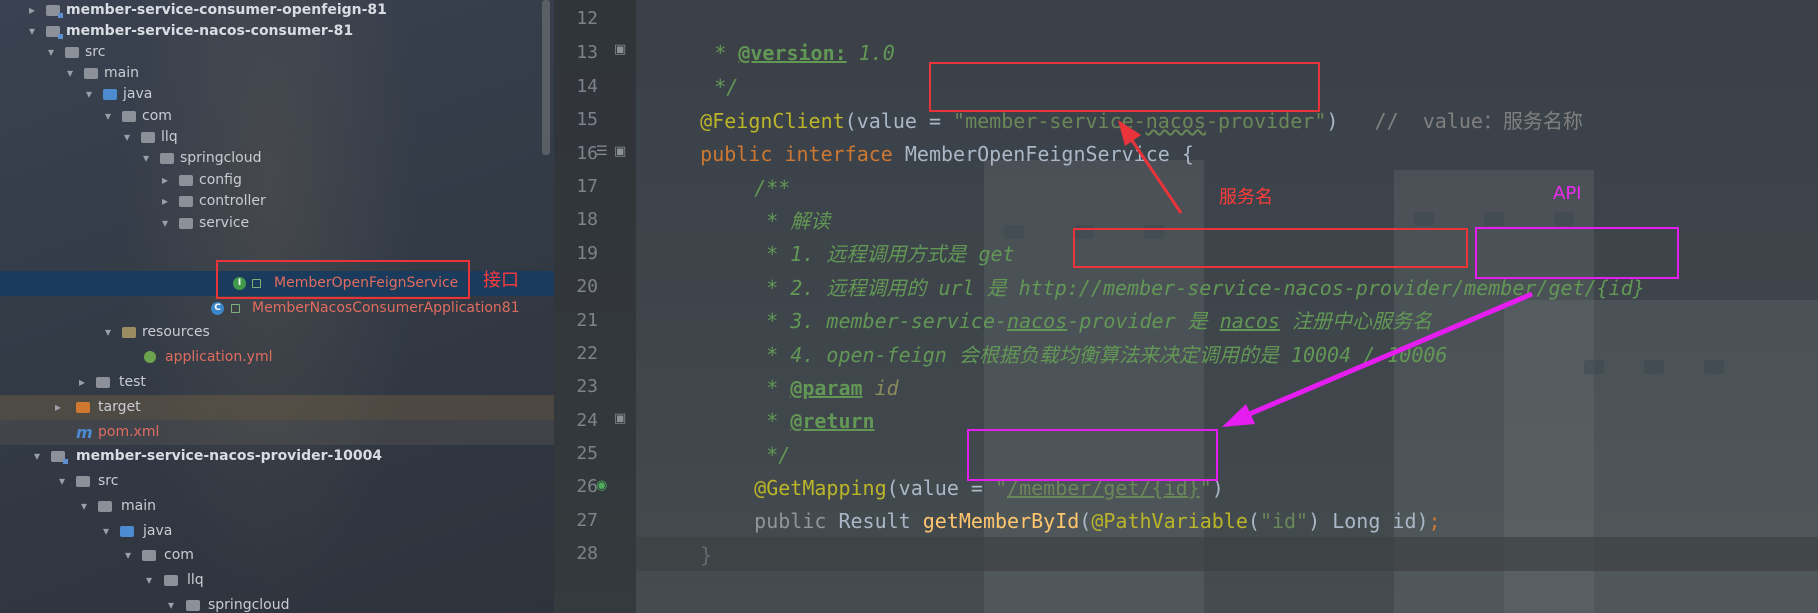  Describe the element at coordinates (277, 432) in the screenshot. I see `tree-item-pom-xml: m pom.xml` at that location.